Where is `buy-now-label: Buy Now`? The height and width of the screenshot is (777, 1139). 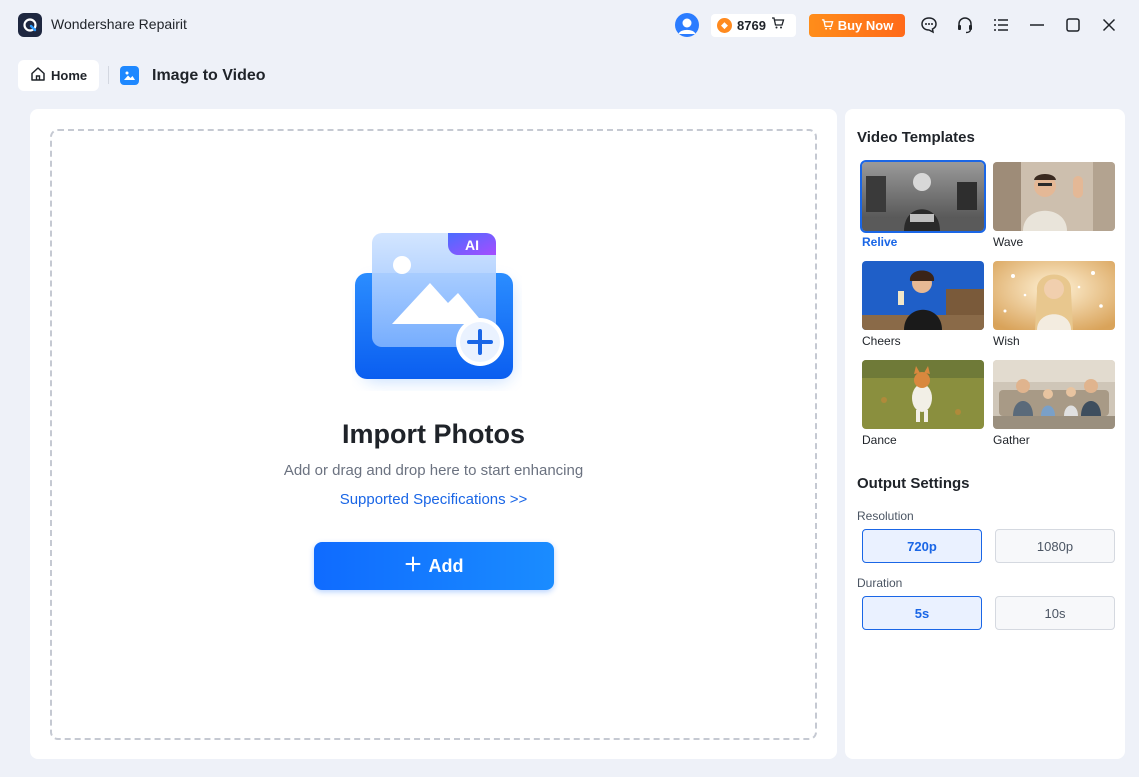
buy-now-label: Buy Now is located at coordinates (865, 25).